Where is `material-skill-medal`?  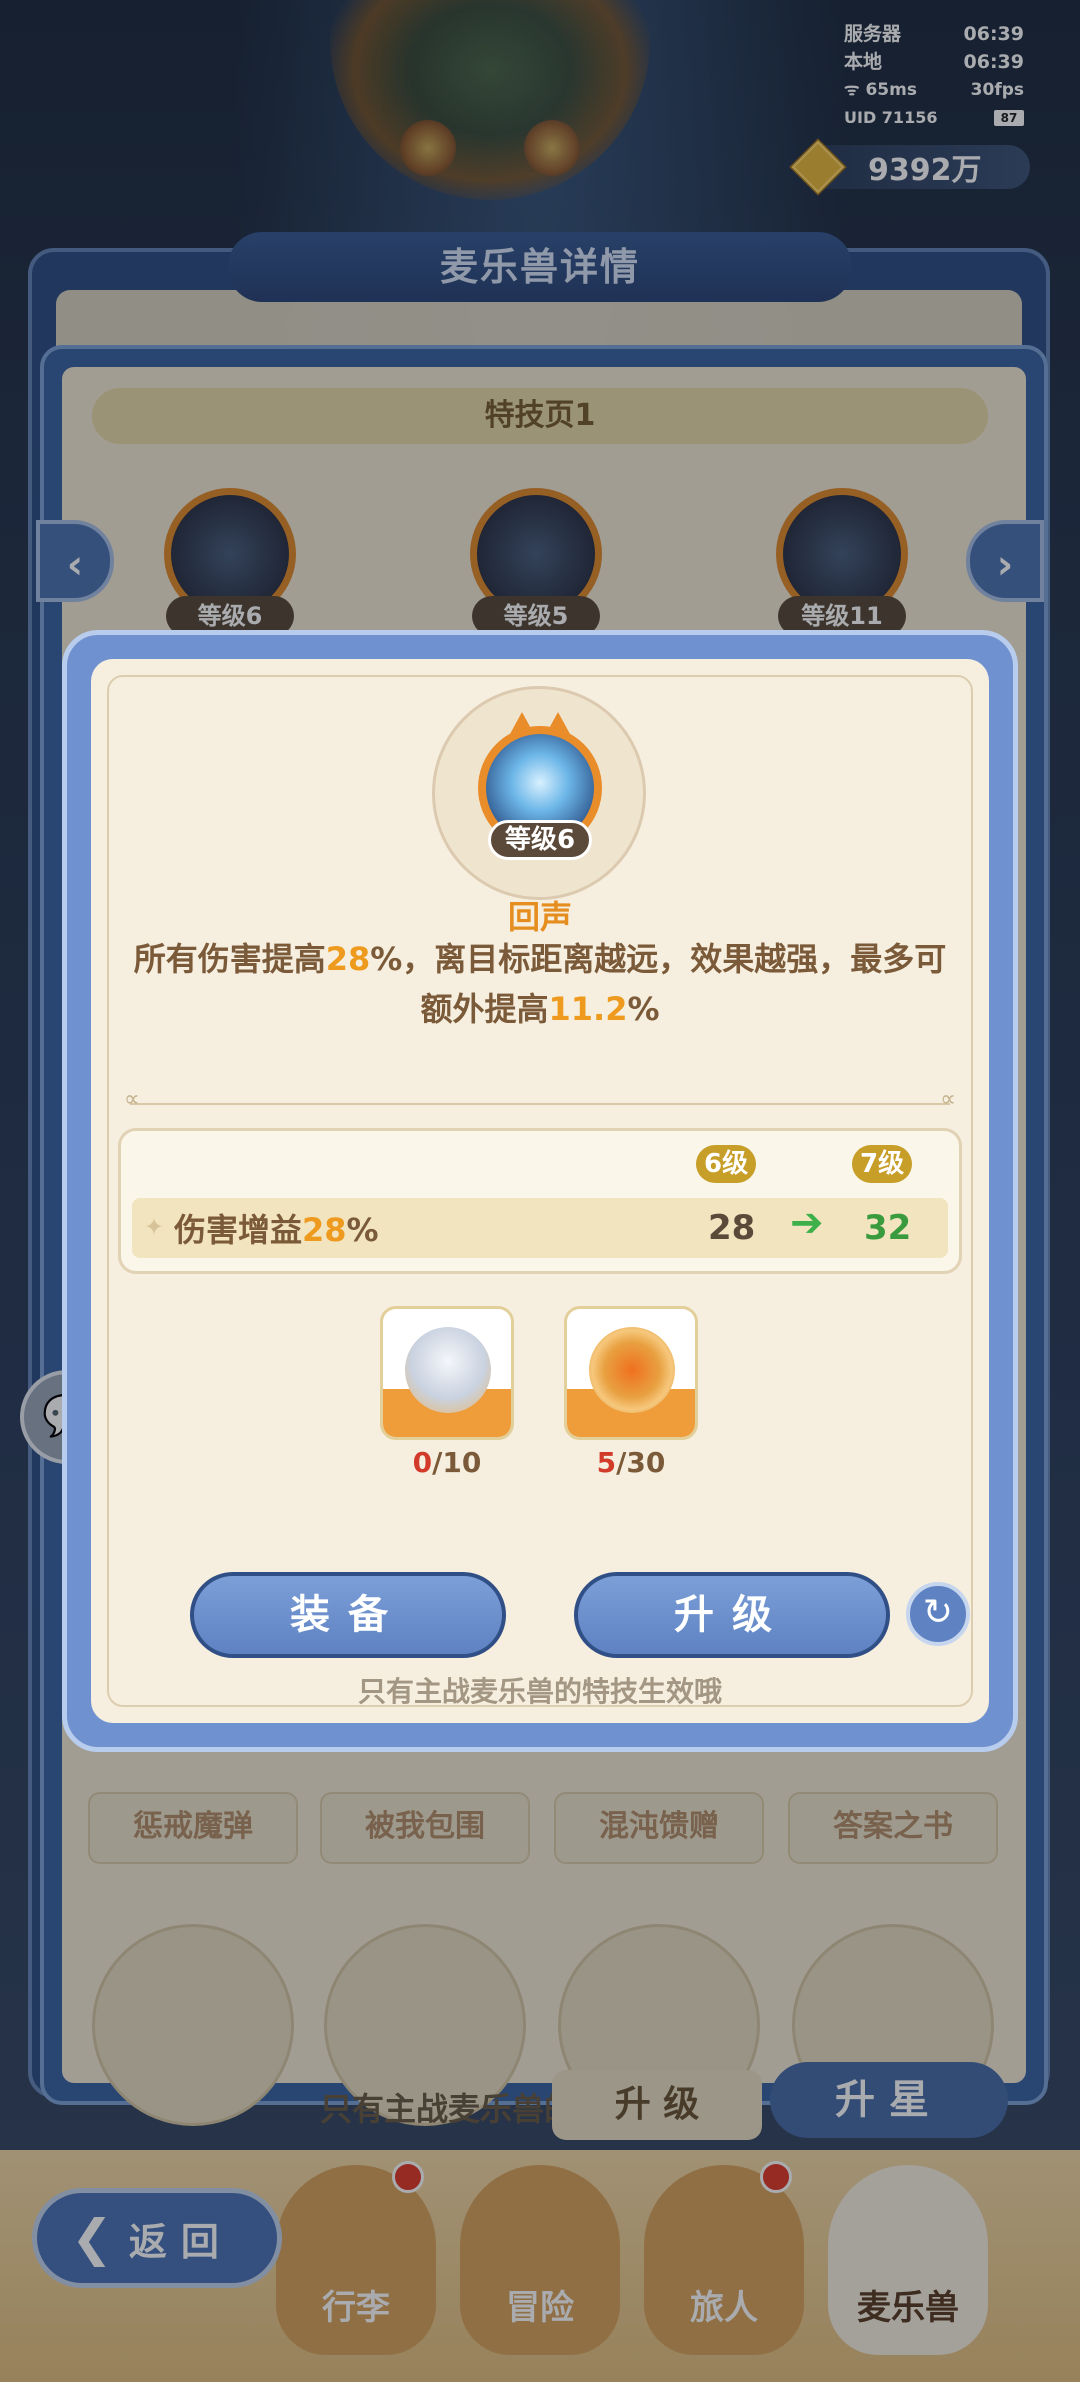
material-skill-medal is located at coordinates (631, 1373).